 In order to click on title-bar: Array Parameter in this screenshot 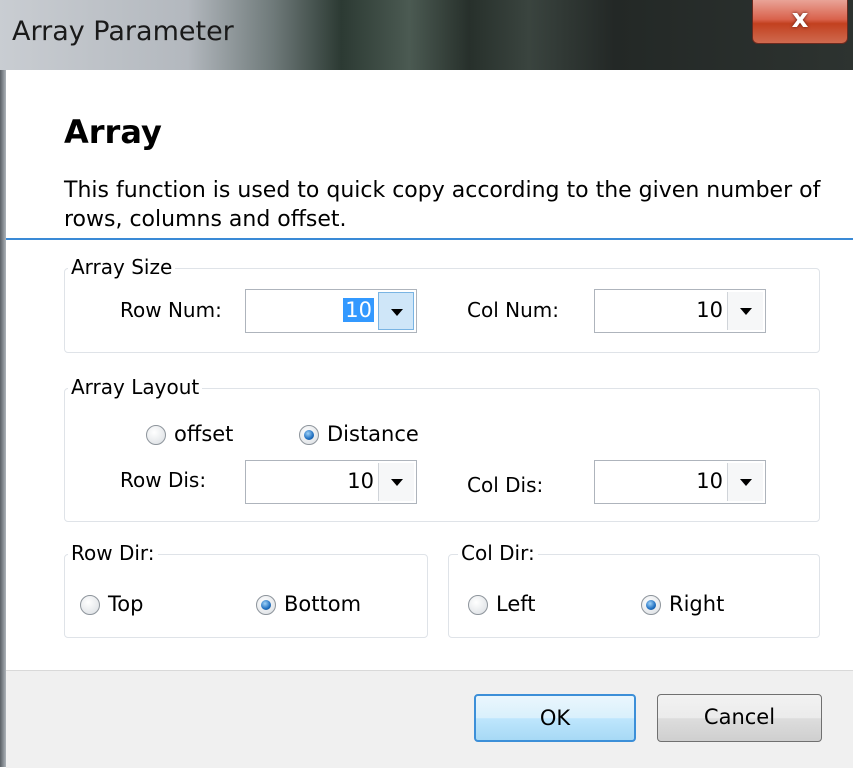, I will do `click(426, 35)`.